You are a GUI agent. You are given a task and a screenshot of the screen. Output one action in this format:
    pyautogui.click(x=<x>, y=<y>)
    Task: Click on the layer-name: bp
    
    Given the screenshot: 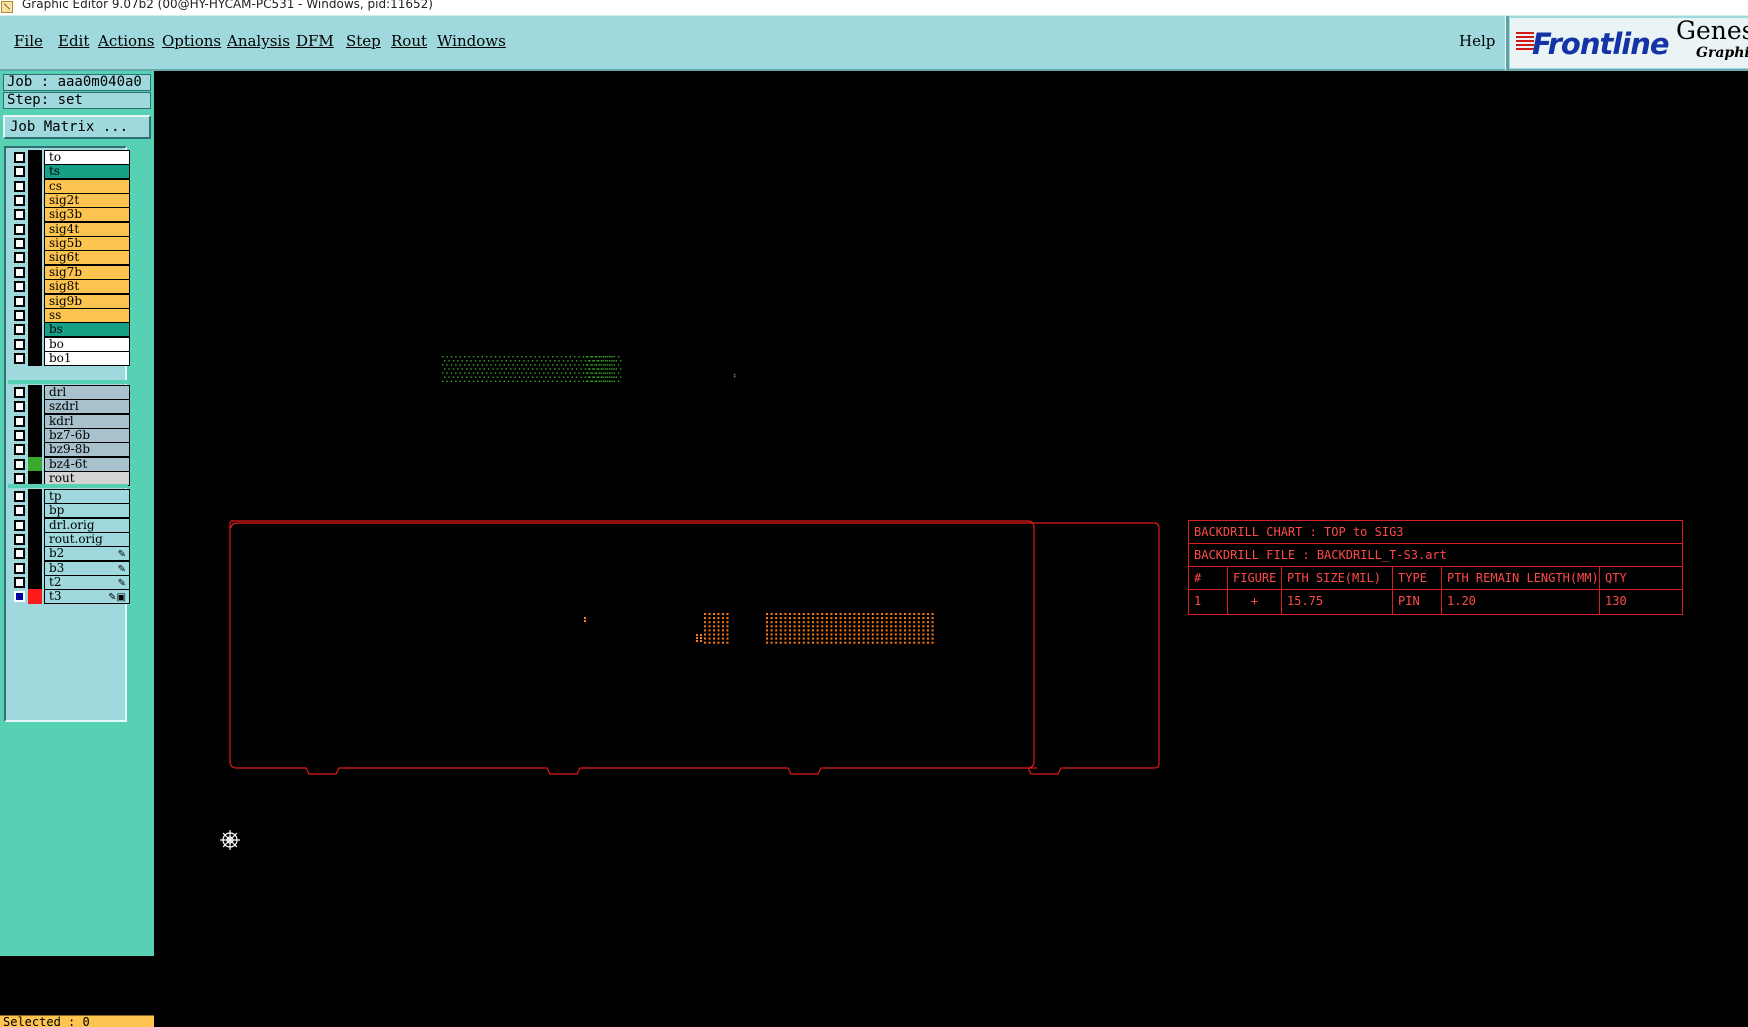 What is the action you would take?
    pyautogui.click(x=87, y=511)
    